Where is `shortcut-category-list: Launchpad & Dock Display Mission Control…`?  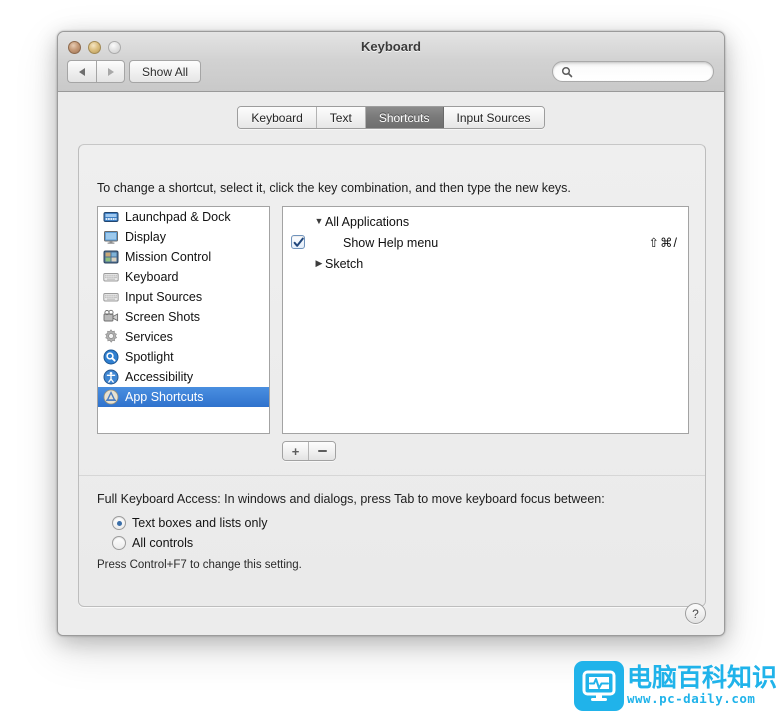 shortcut-category-list: Launchpad & Dock Display Mission Control… is located at coordinates (183, 320).